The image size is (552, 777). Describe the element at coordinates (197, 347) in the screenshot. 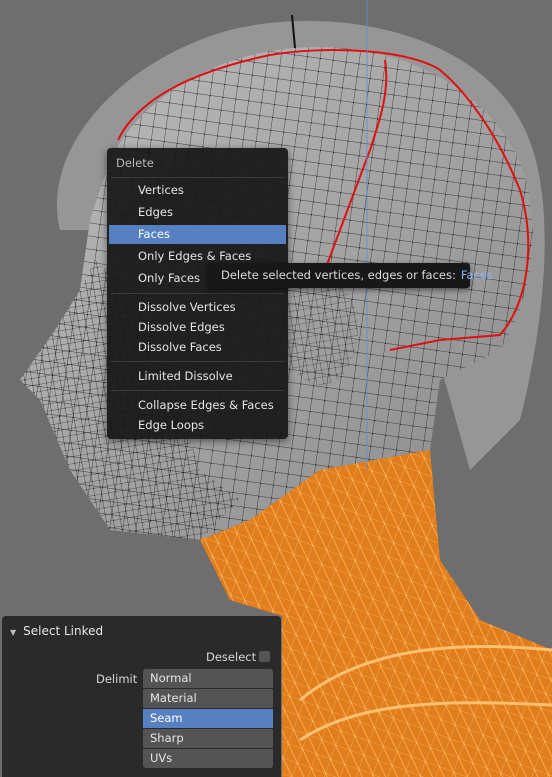

I see `menu-item-dissolve-faces: Dissolve Faces` at that location.